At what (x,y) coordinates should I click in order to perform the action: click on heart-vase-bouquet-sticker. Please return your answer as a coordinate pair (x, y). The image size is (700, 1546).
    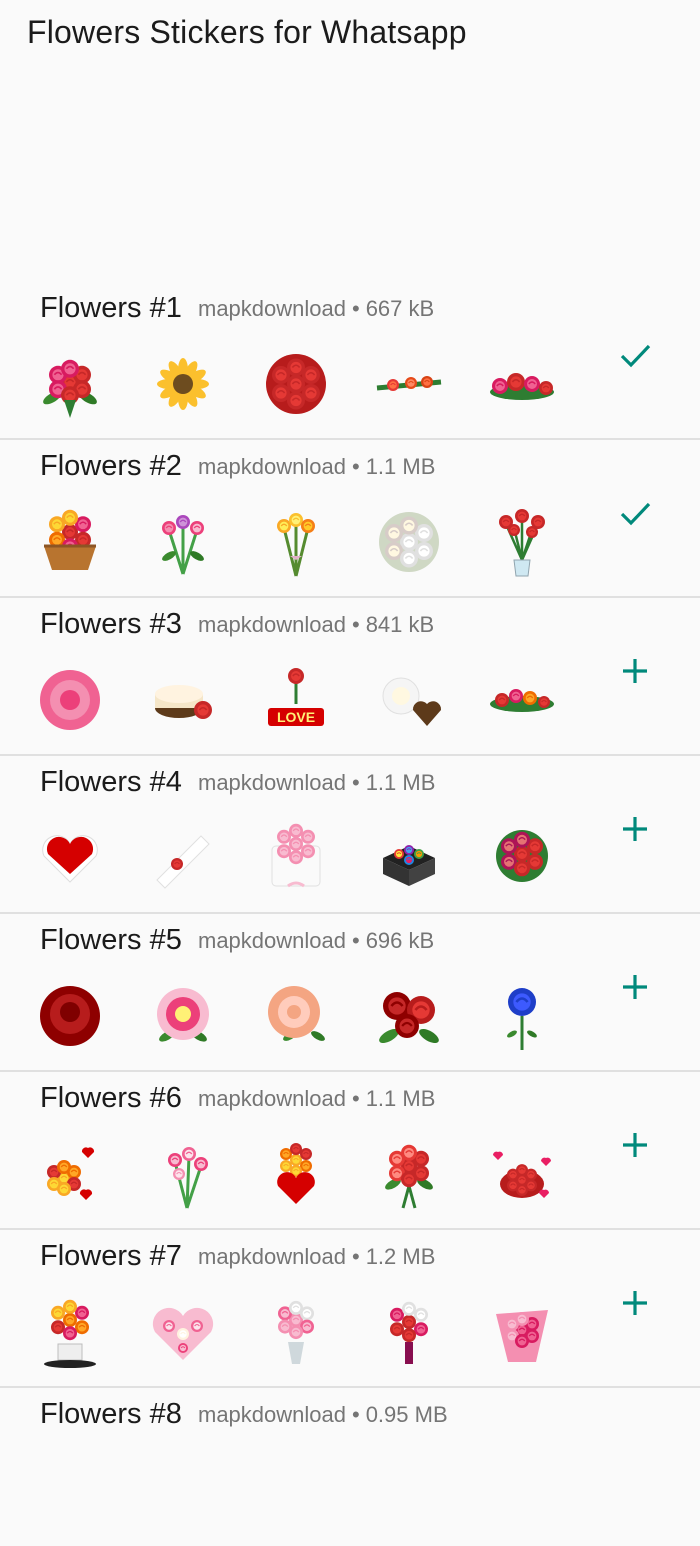
    Looking at the image, I should click on (296, 1174).